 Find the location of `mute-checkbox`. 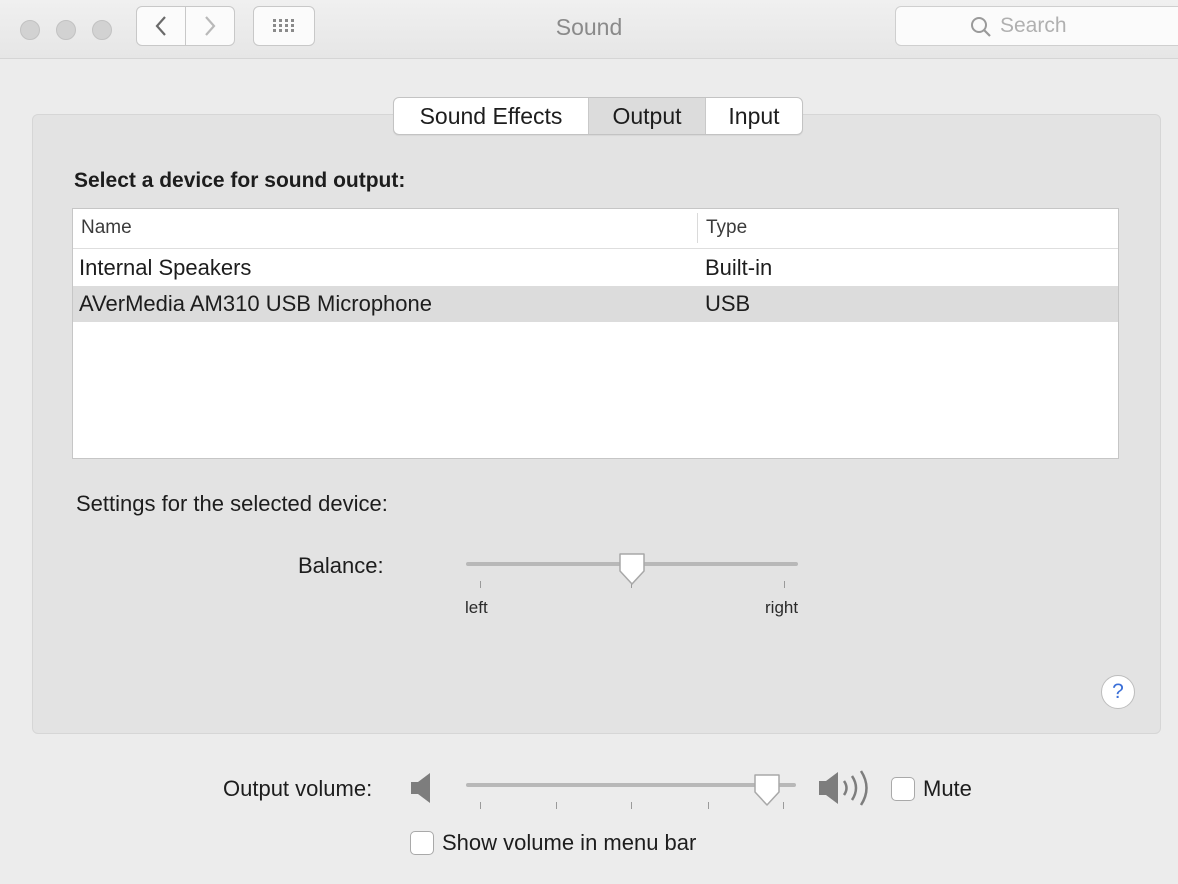

mute-checkbox is located at coordinates (903, 789).